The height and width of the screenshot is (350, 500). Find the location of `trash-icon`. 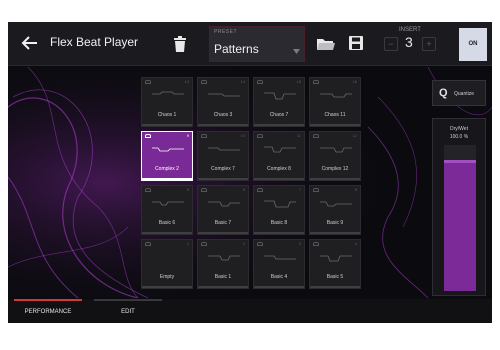

trash-icon is located at coordinates (180, 44).